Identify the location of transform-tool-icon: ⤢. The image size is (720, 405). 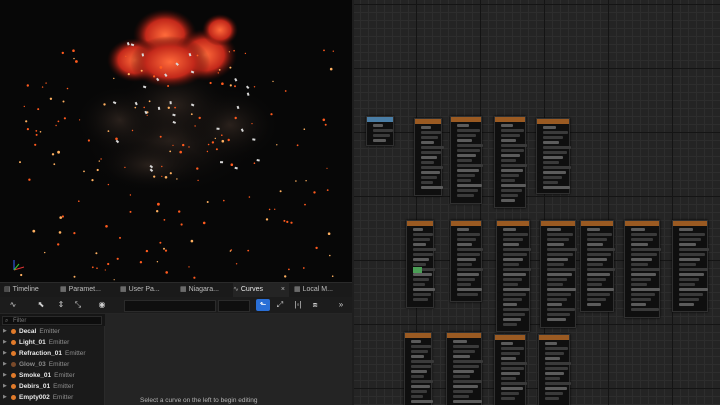
(280, 305).